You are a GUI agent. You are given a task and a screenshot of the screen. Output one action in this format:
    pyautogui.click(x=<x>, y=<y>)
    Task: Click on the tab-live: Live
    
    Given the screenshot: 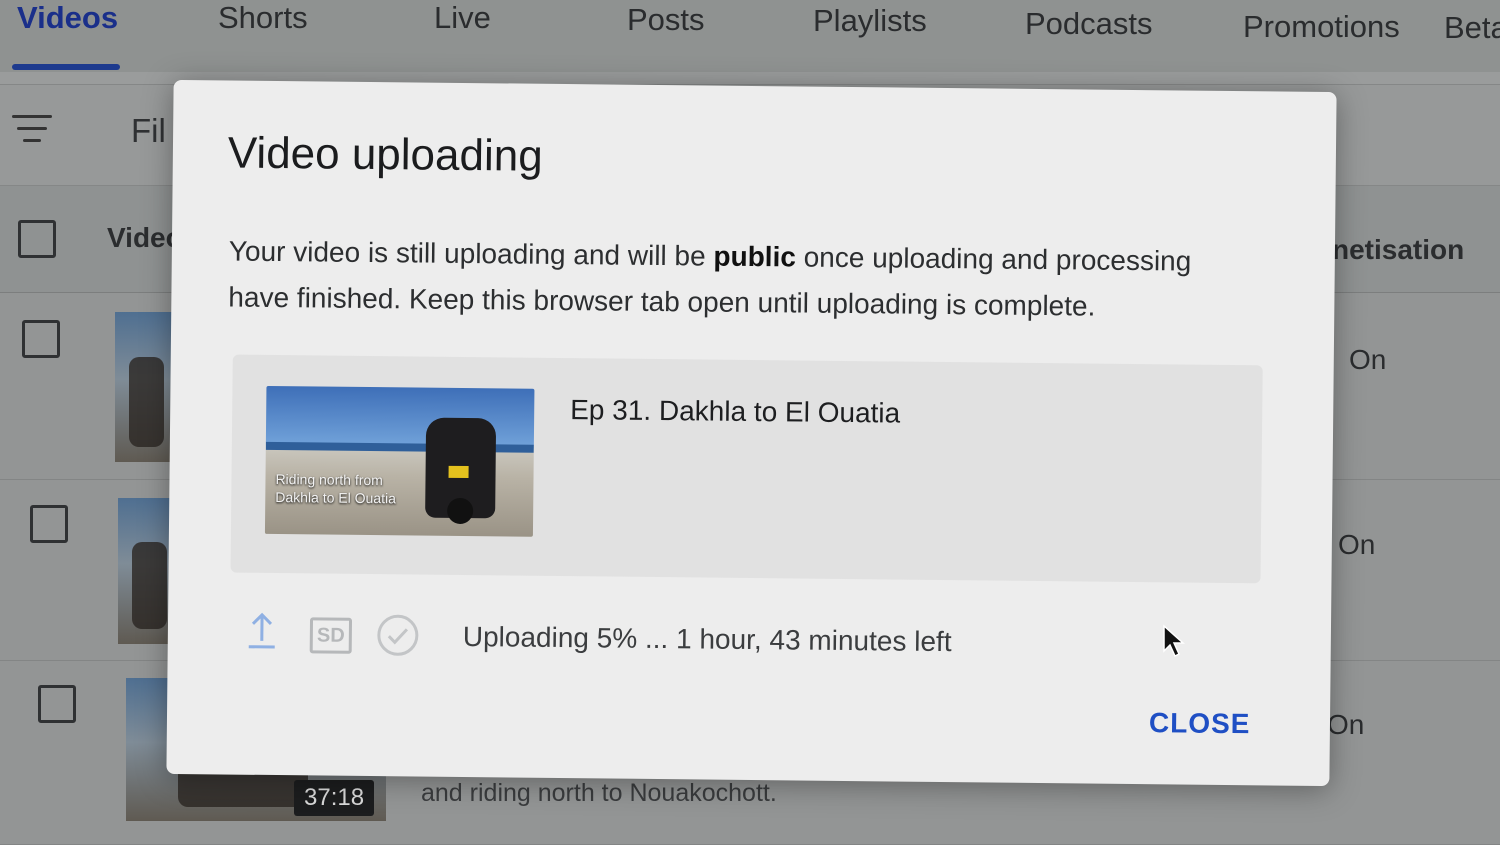 What is the action you would take?
    pyautogui.click(x=462, y=18)
    